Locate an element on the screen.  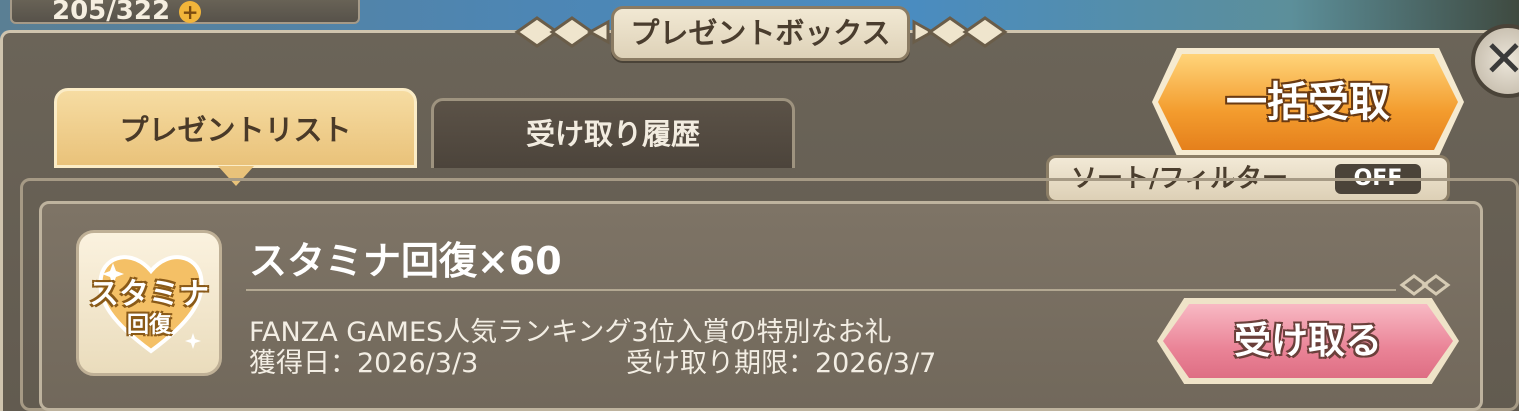
acquired-date: 獲得日：2026/3/3 is located at coordinates (364, 363).